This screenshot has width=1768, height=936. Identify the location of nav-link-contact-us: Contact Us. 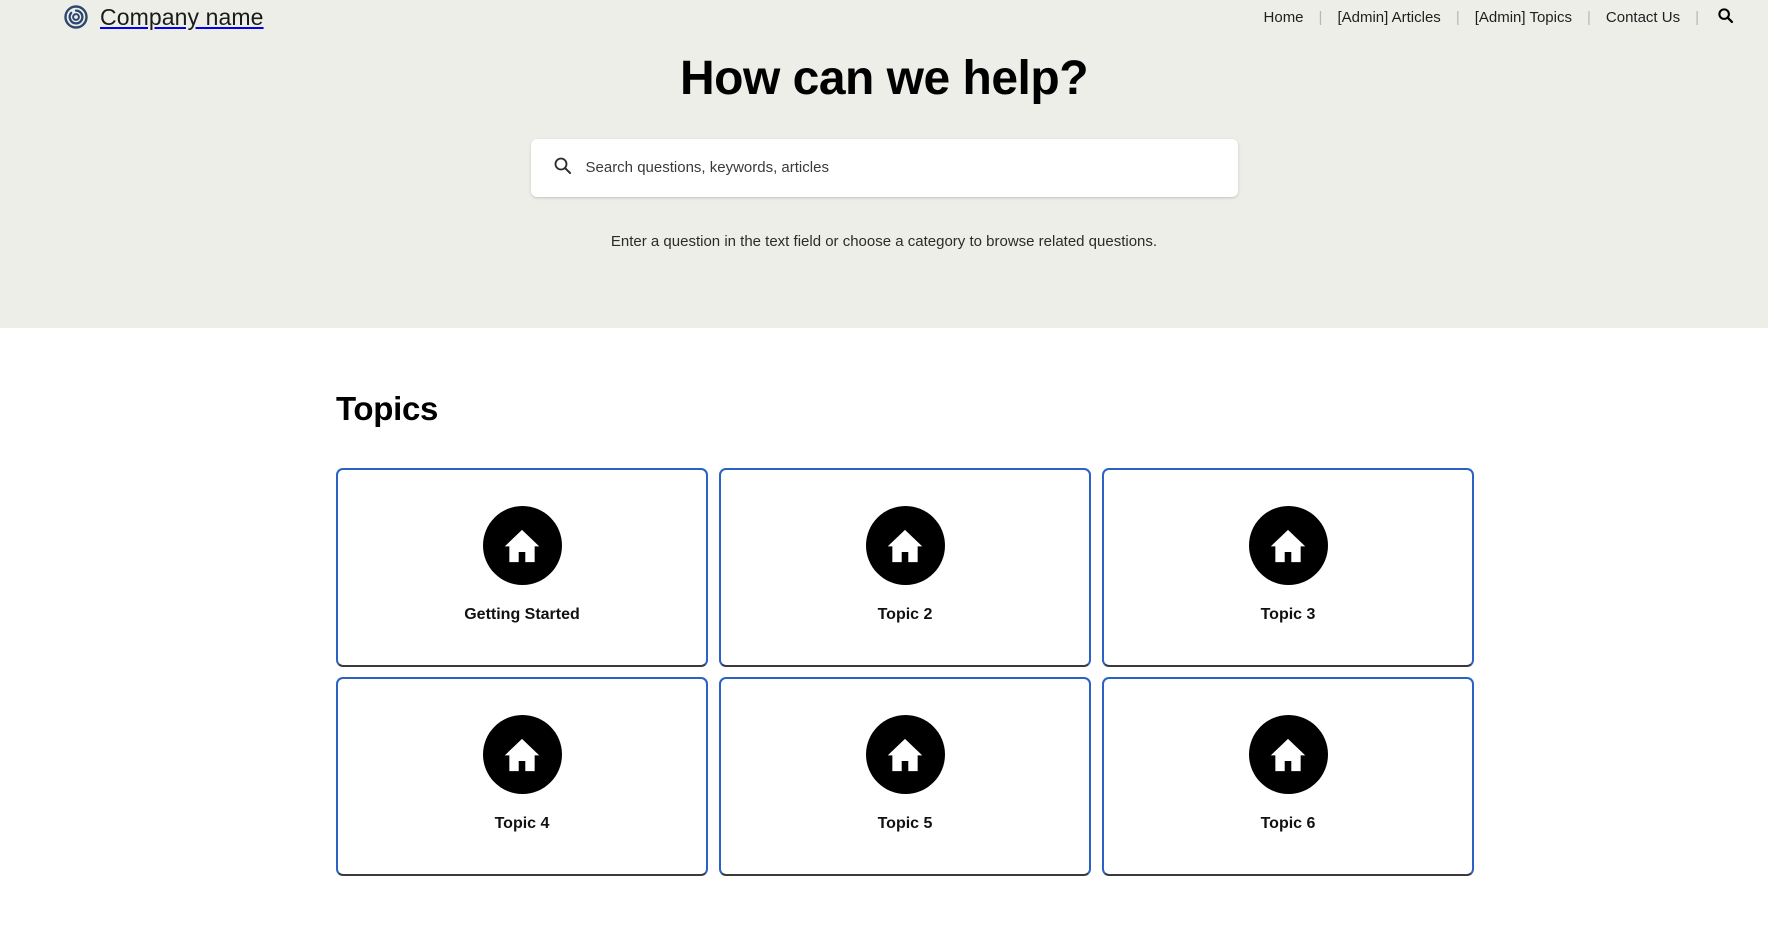
(1643, 17).